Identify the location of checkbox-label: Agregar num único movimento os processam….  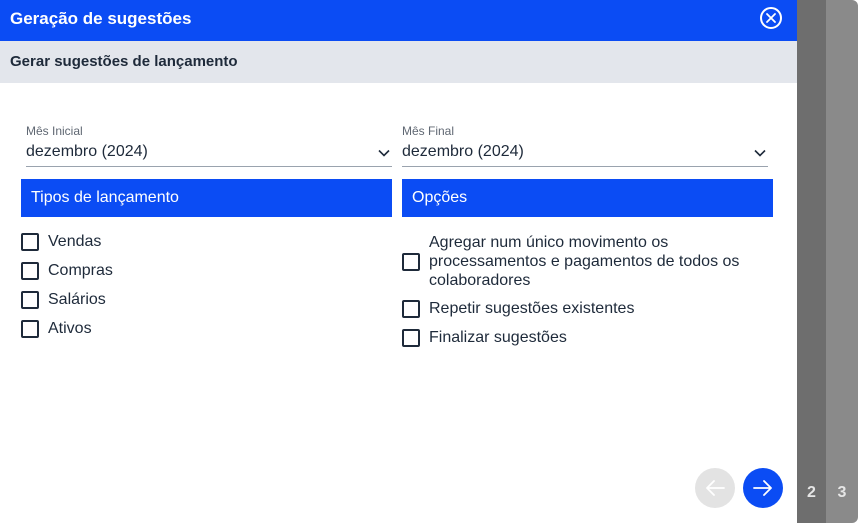
(584, 261).